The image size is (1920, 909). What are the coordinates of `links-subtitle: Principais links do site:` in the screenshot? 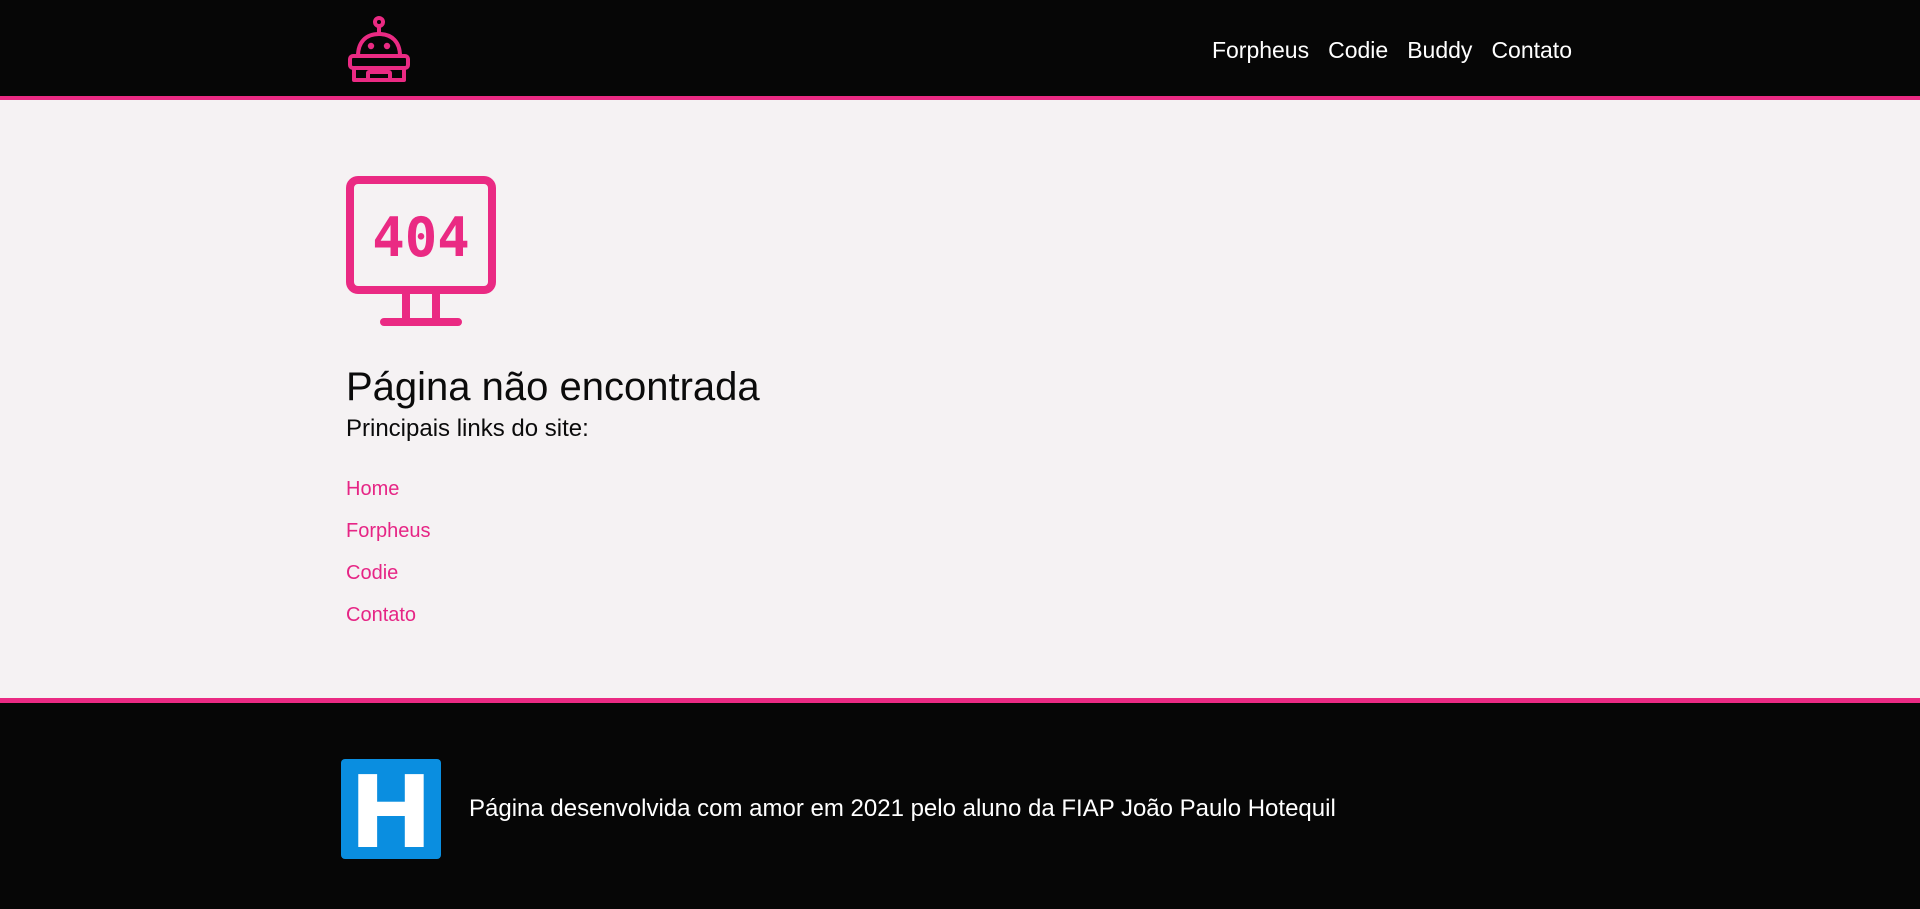 It's located at (467, 428).